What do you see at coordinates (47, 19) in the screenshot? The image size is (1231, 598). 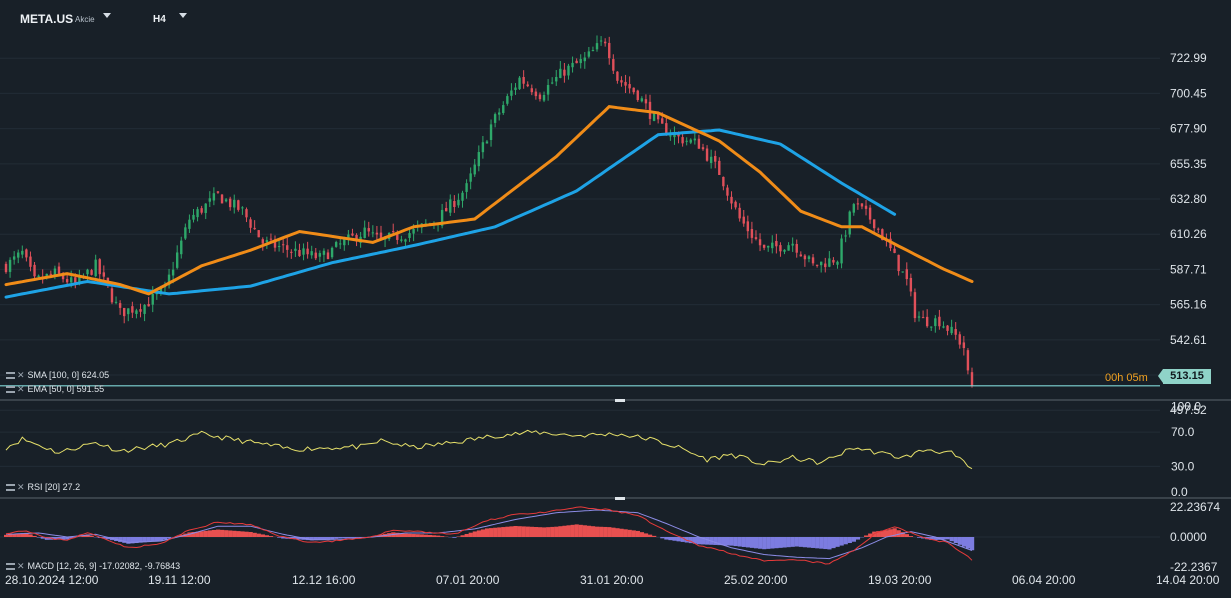 I see `symbol-label: META.US` at bounding box center [47, 19].